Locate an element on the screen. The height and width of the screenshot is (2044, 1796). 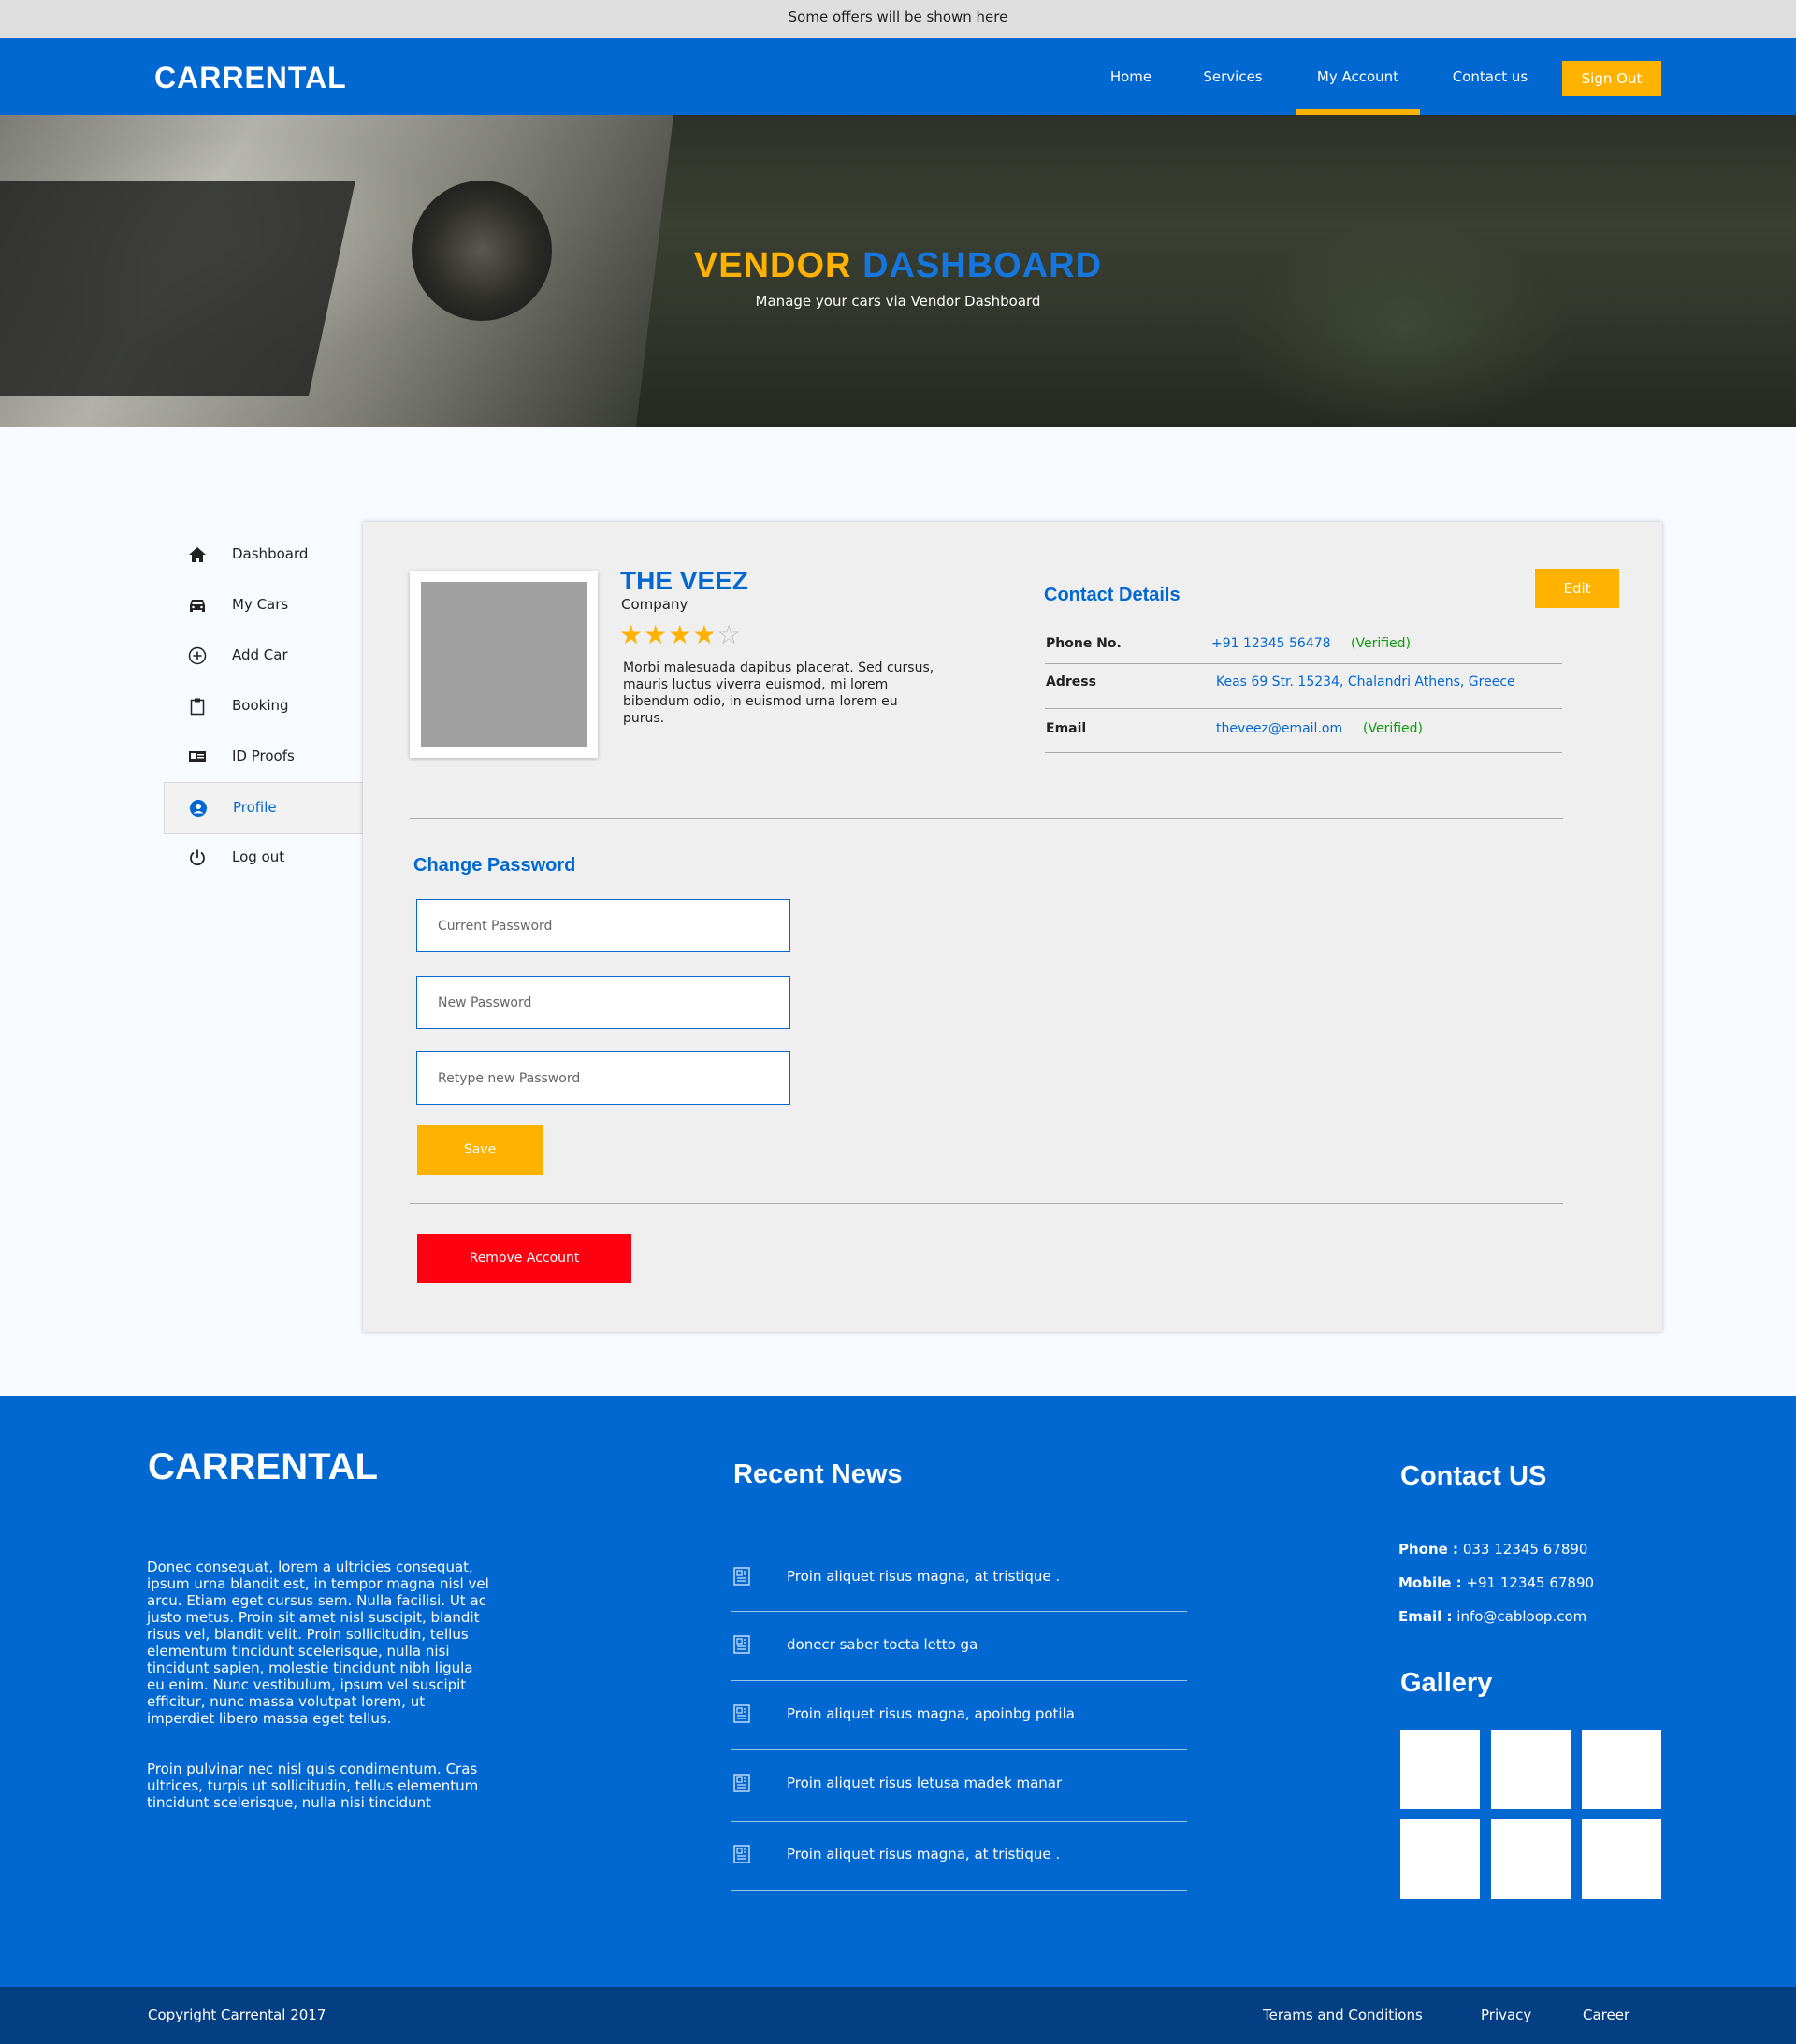
sidebar-item-label: Booking is located at coordinates (261, 705).